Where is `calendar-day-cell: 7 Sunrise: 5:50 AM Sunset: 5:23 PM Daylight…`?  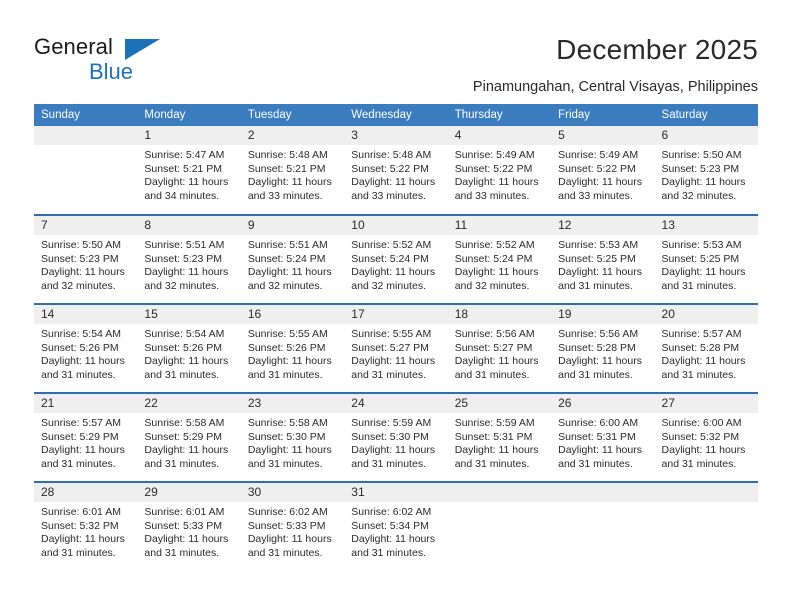
calendar-day-cell: 7 Sunrise: 5:50 AM Sunset: 5:23 PM Daylight… is located at coordinates (86, 259).